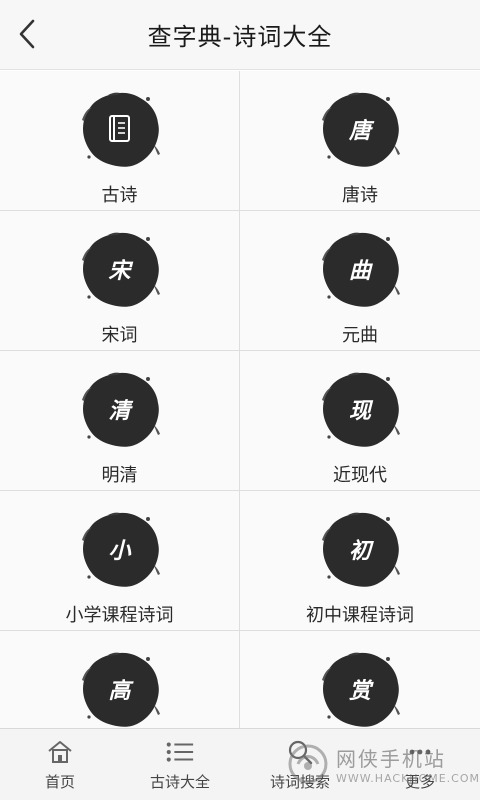  I want to click on category-appreciation: 赏, so click(360, 679).